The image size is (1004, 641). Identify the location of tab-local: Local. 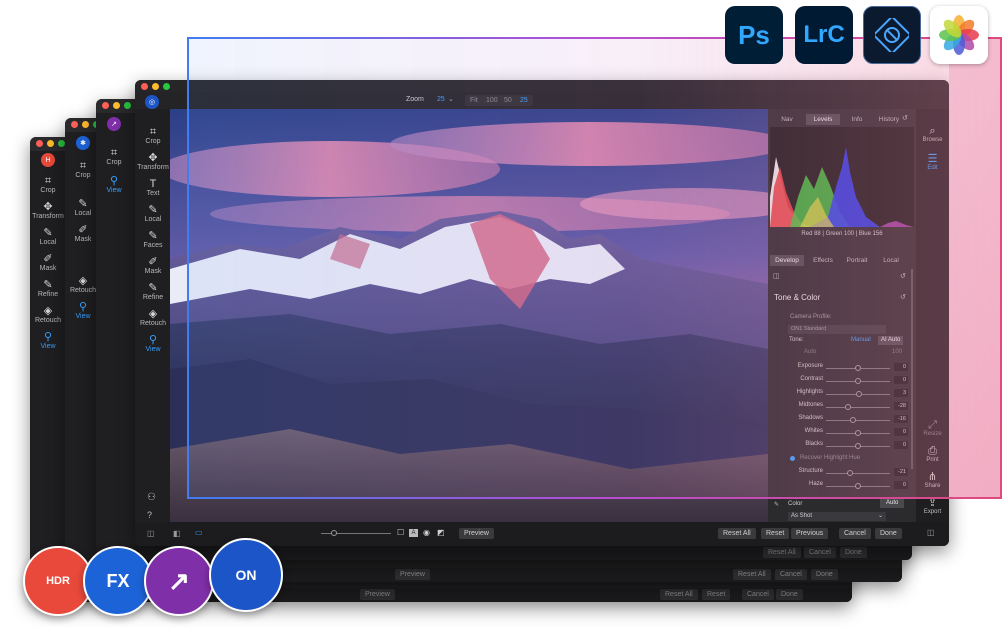
(891, 260).